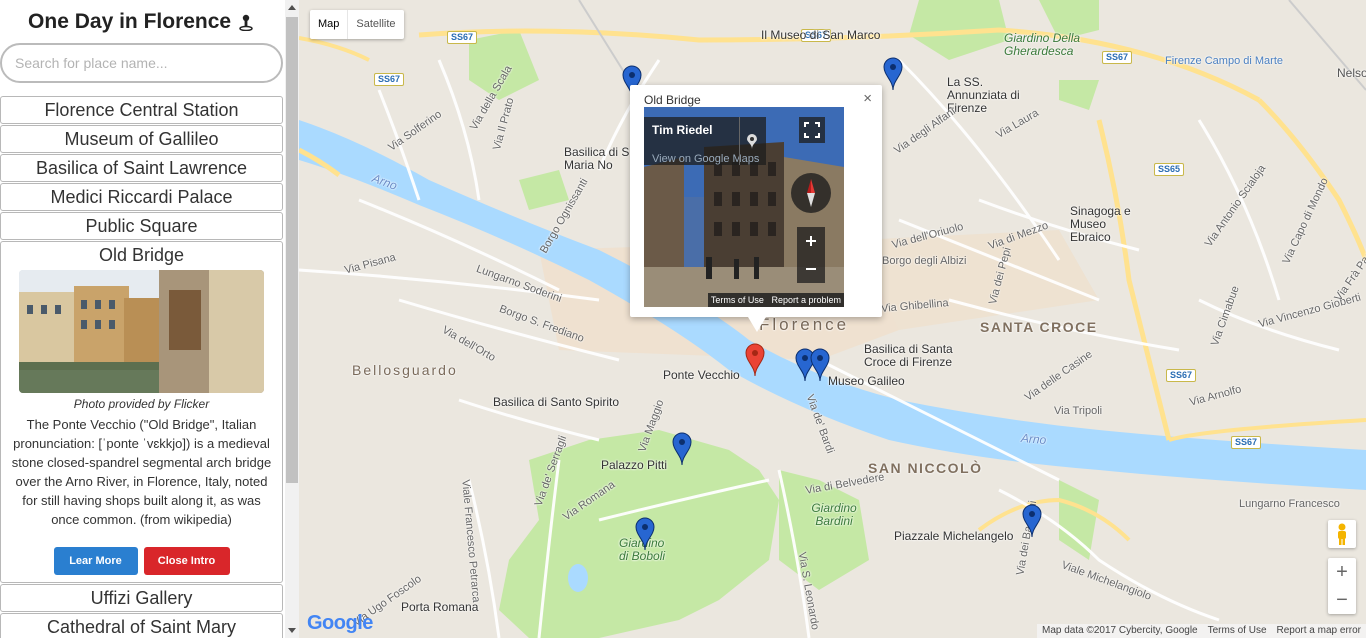  What do you see at coordinates (141, 110) in the screenshot?
I see `place-item-florence-central-station: Florence Central Station` at bounding box center [141, 110].